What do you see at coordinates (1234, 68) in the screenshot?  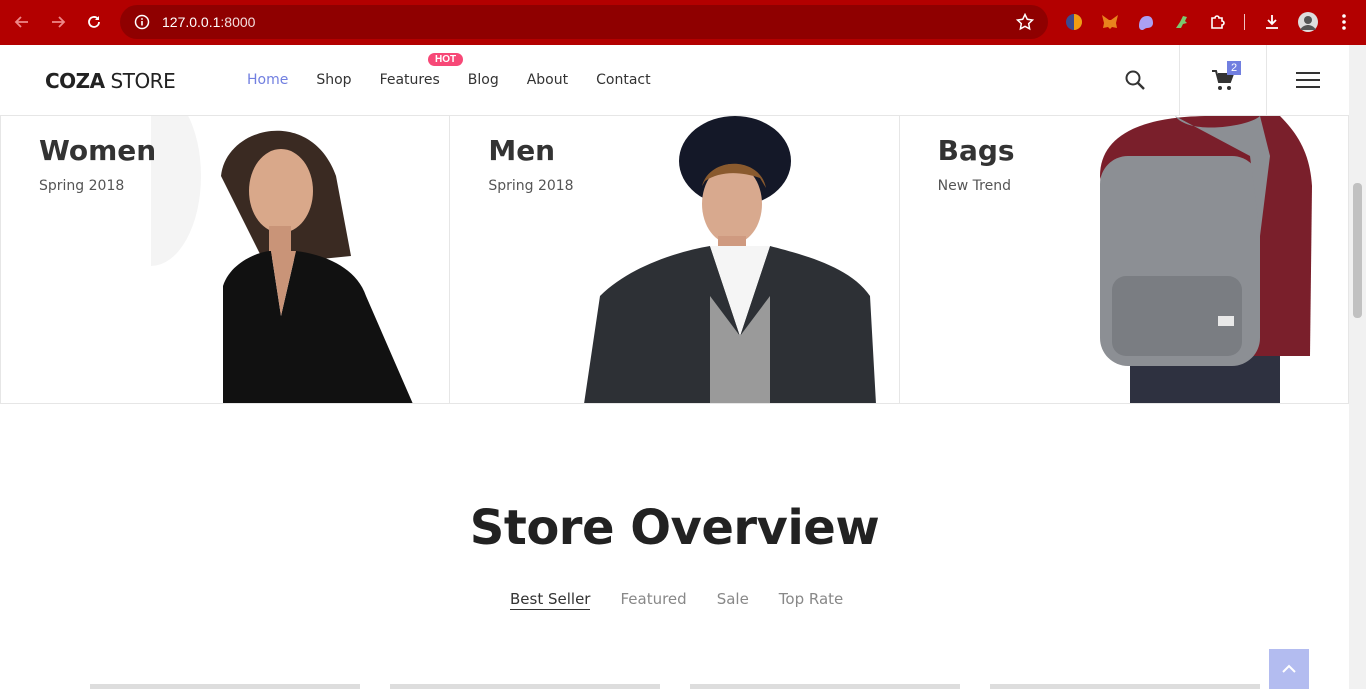 I see `cart-count-badge: 2` at bounding box center [1234, 68].